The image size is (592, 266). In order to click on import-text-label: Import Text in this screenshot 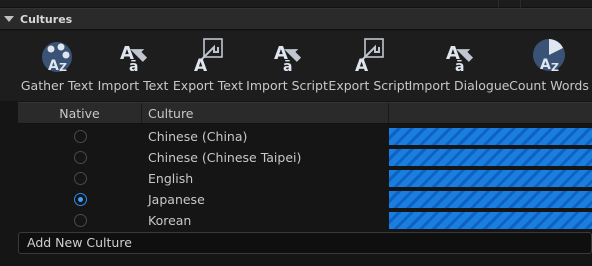, I will do `click(133, 85)`.